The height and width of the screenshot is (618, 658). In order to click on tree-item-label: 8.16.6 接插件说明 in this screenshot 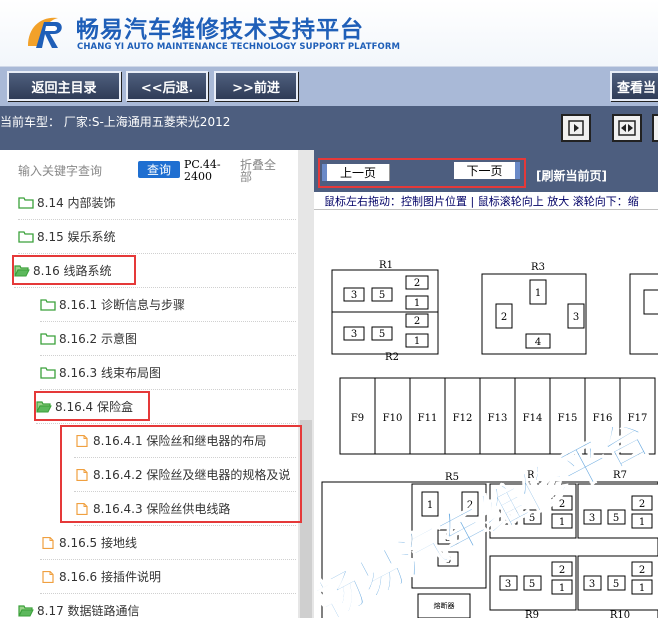, I will do `click(110, 577)`.